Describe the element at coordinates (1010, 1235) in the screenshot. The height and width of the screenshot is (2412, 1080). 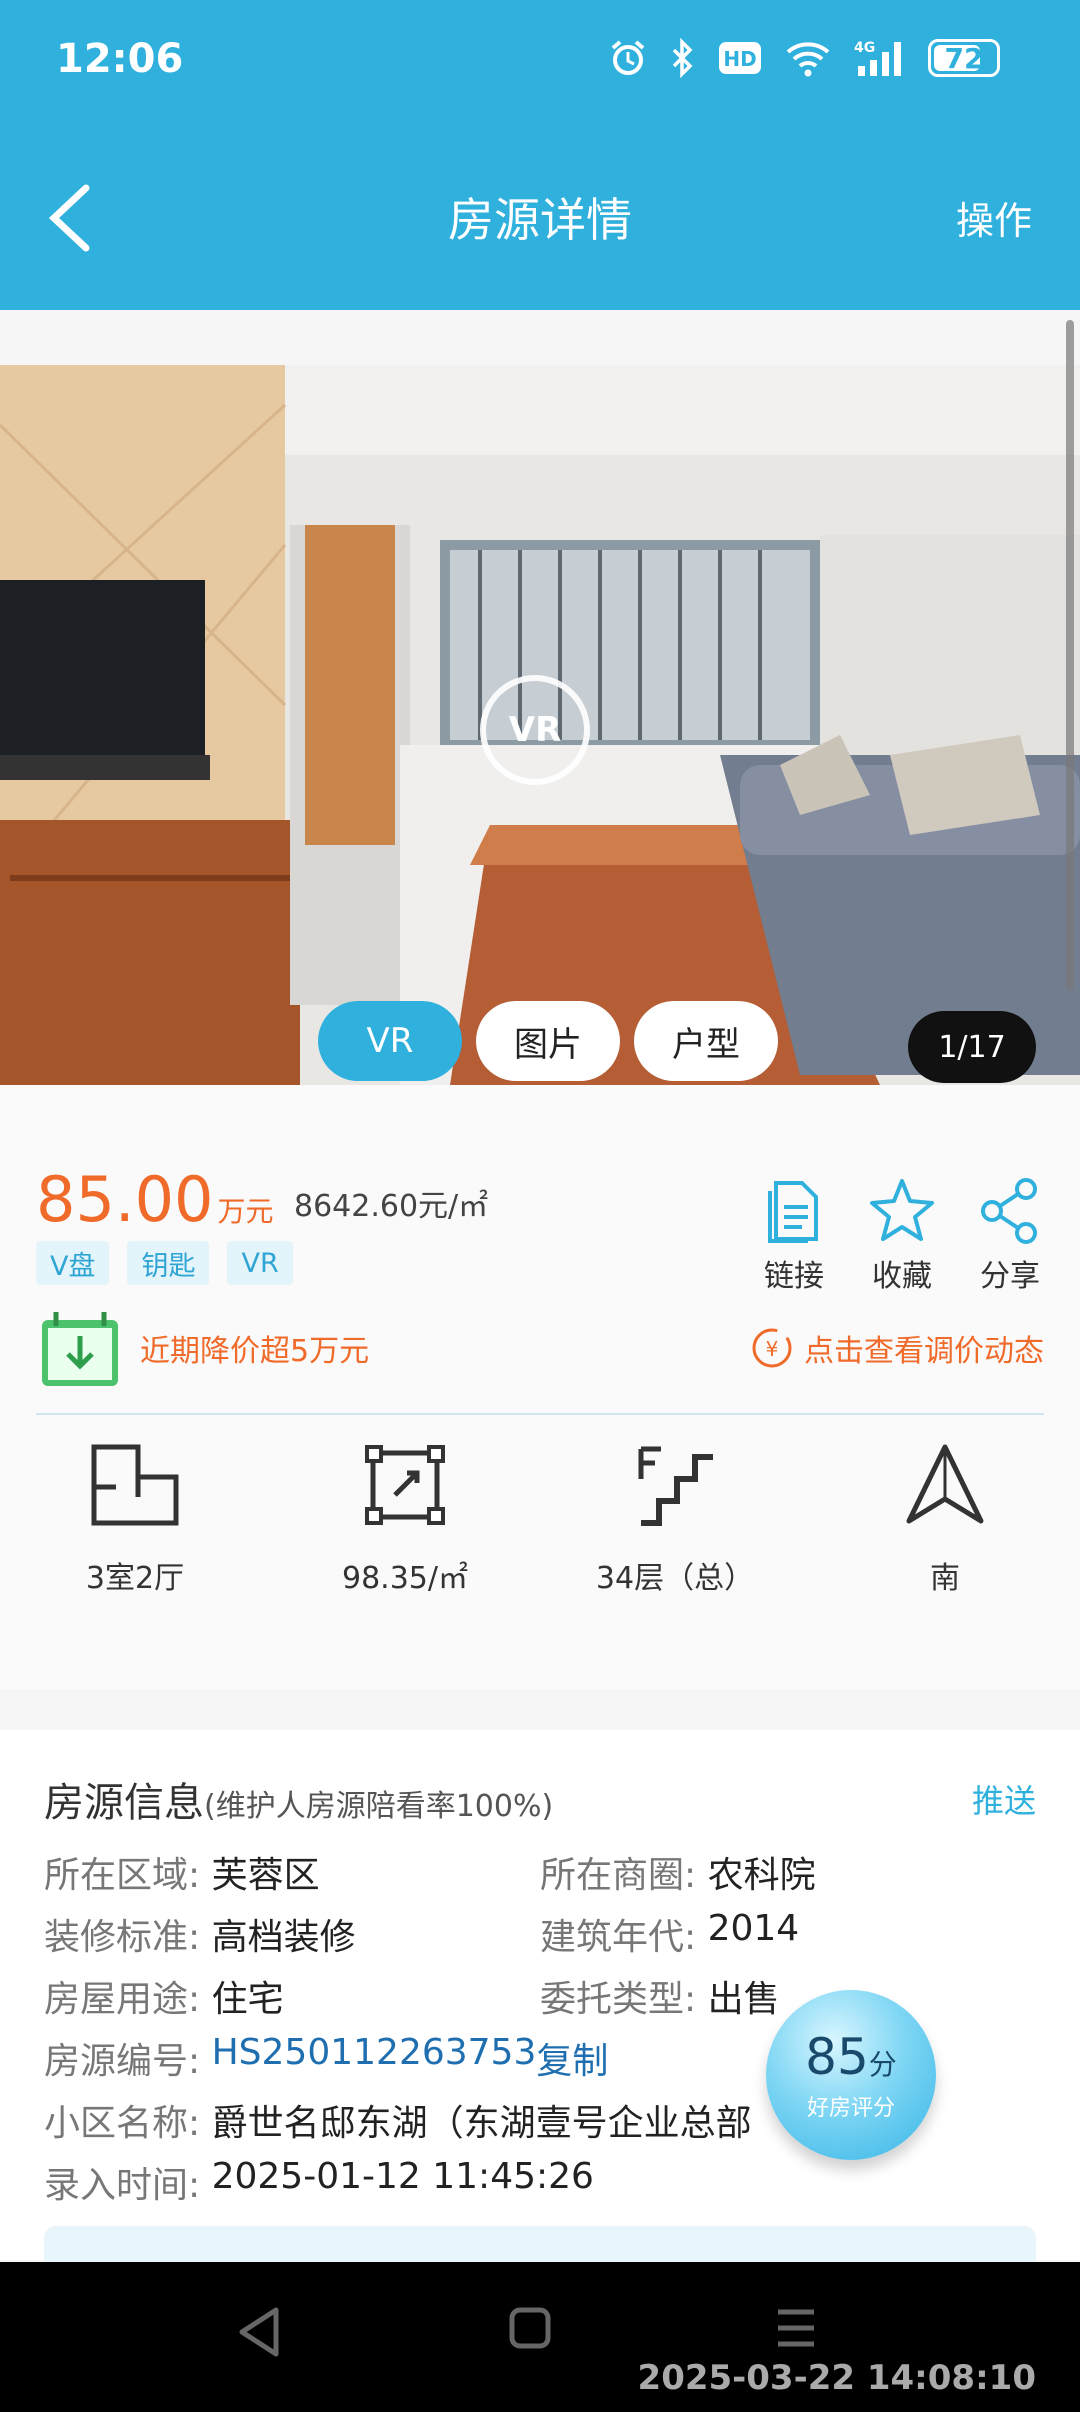
I see `share-button: 分享` at that location.